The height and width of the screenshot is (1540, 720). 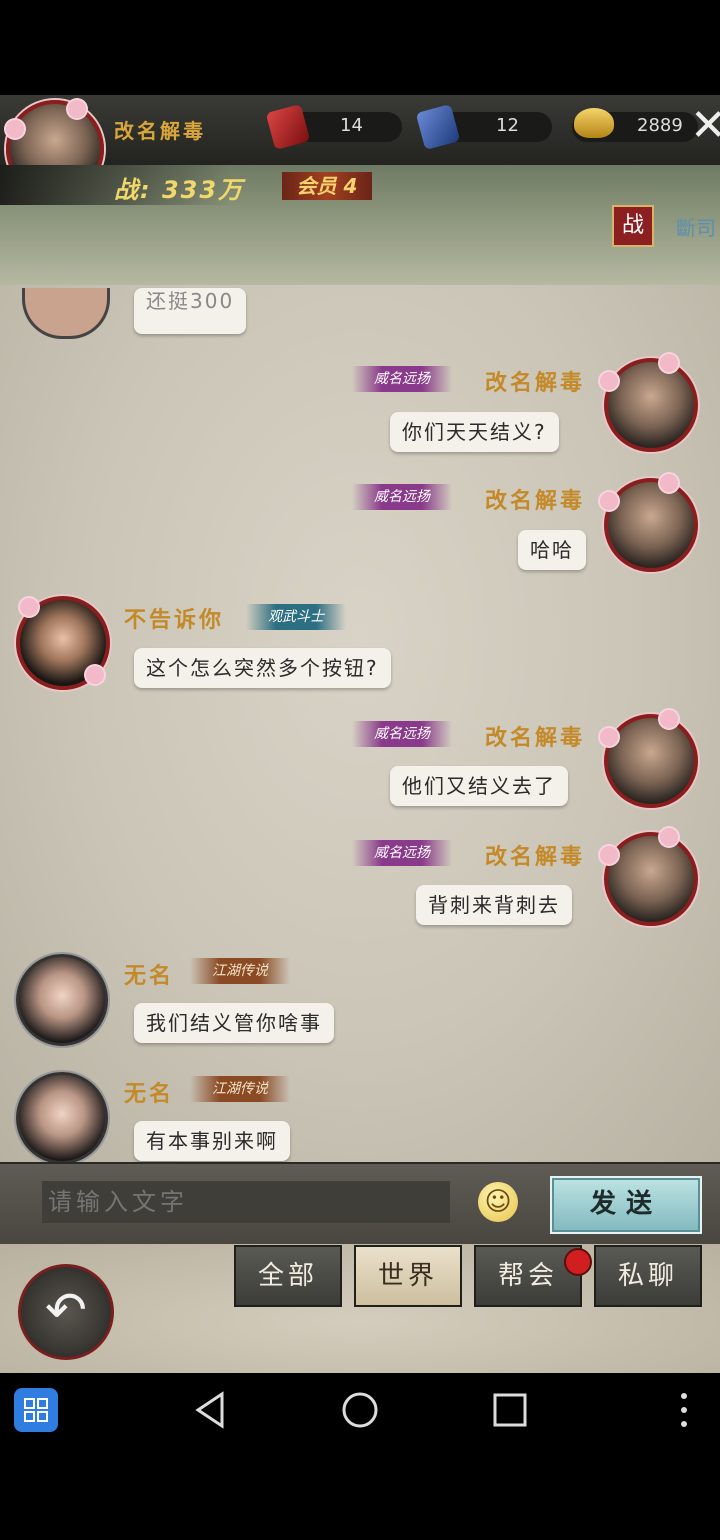 I want to click on home-nav-icon, so click(x=360, y=1410).